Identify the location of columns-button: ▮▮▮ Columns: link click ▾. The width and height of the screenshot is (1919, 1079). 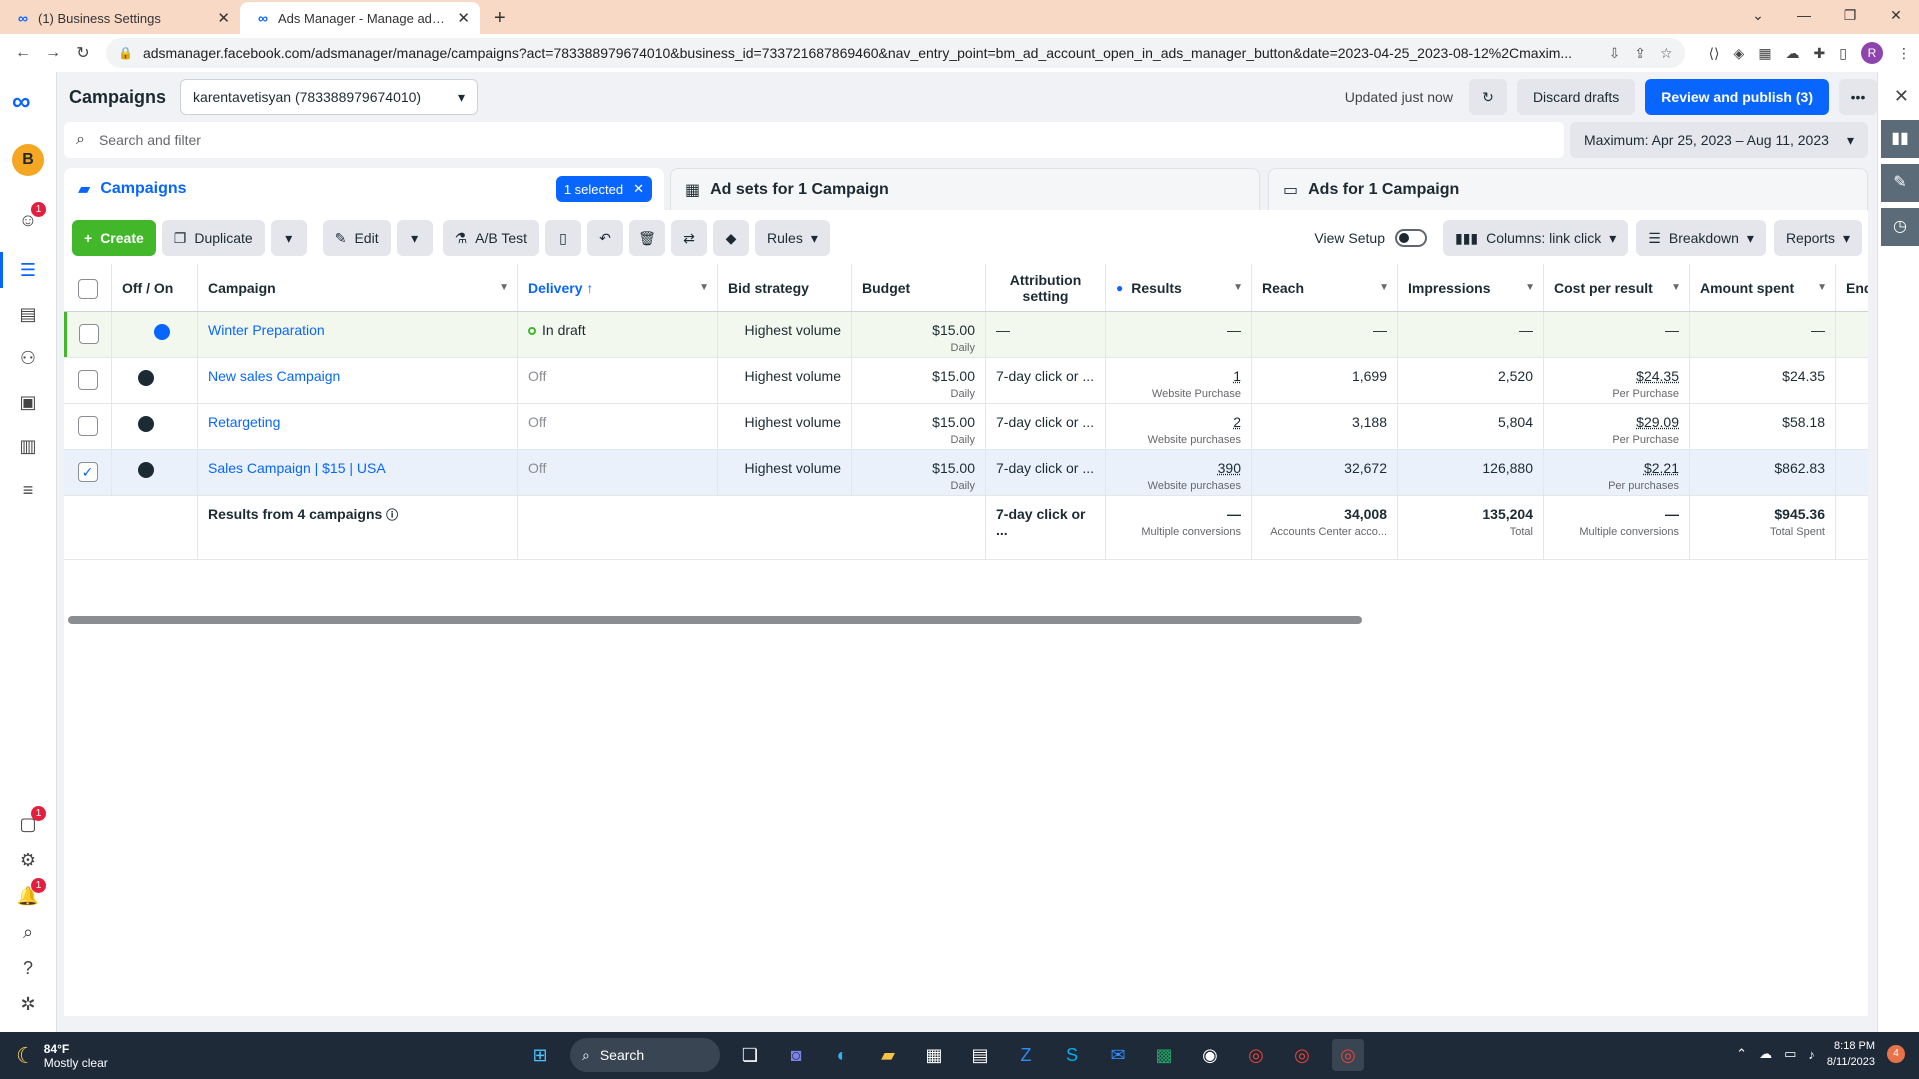
(1536, 238).